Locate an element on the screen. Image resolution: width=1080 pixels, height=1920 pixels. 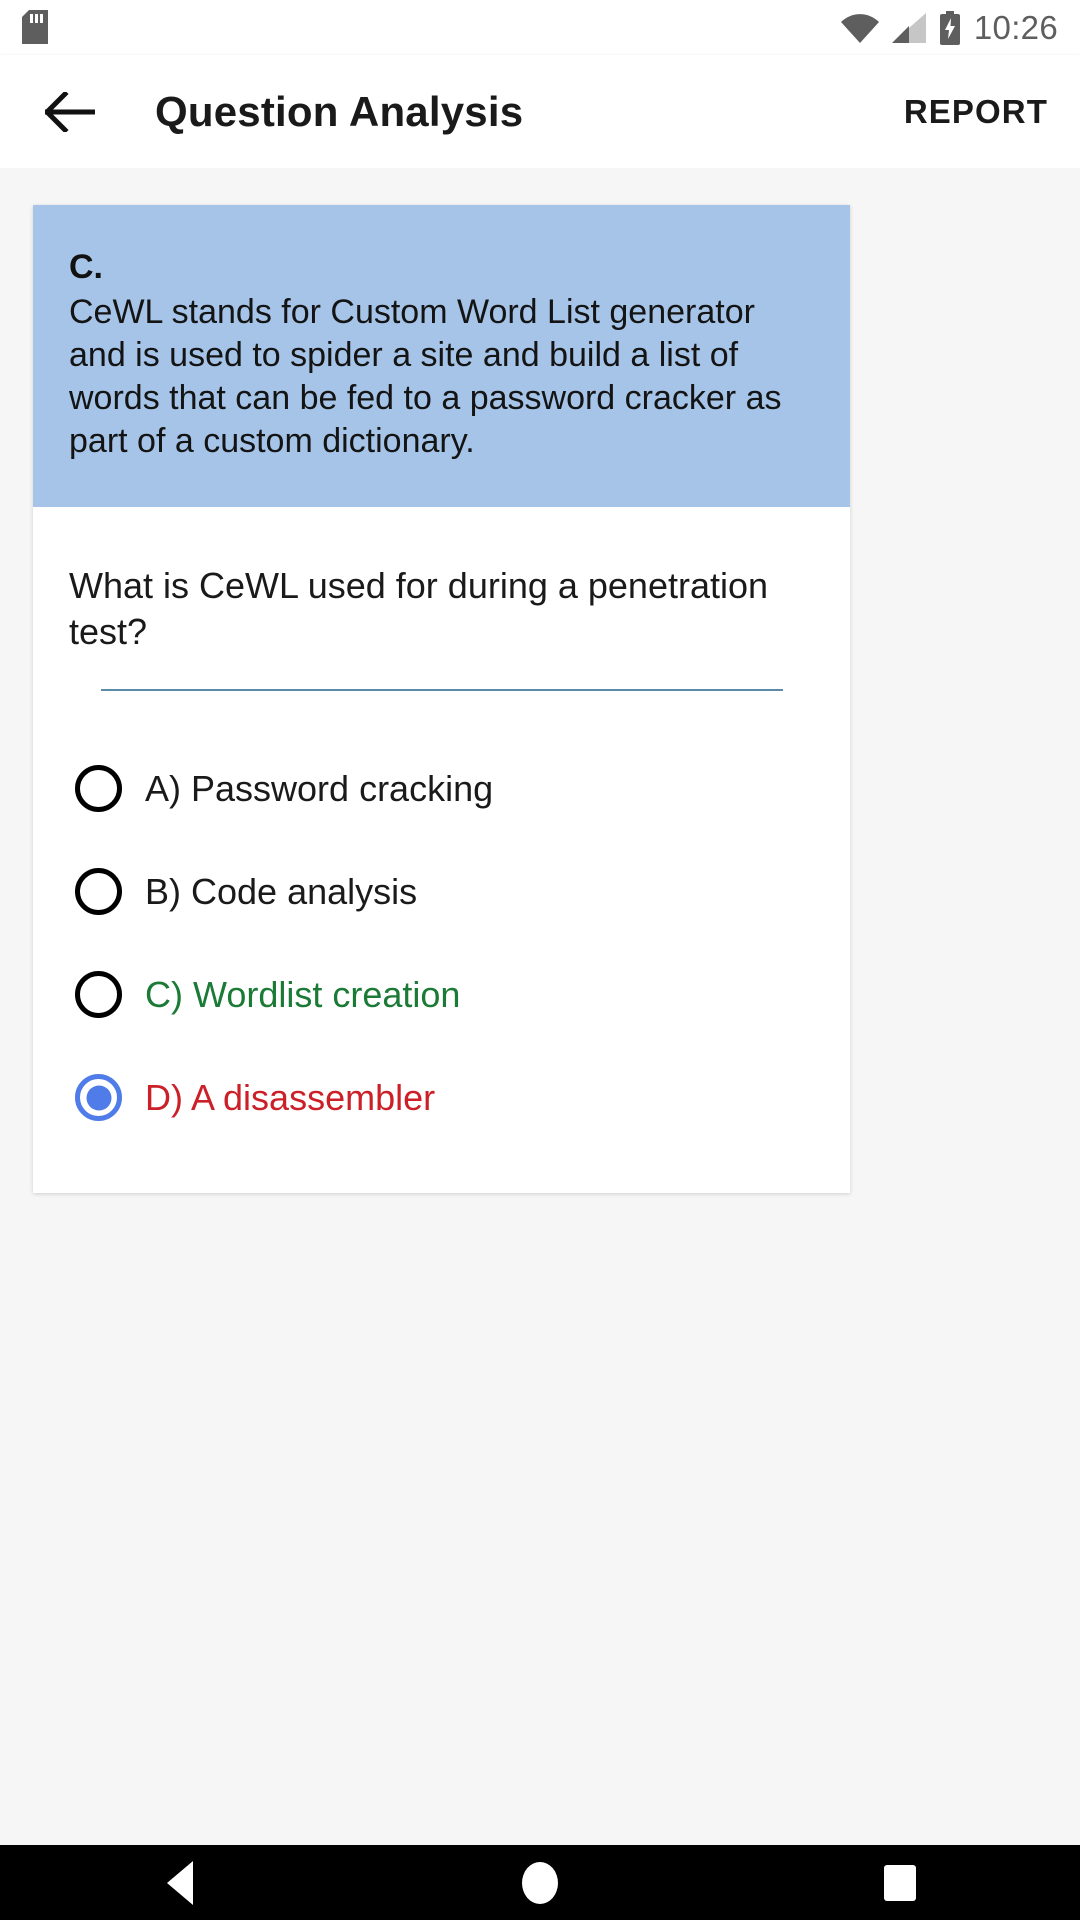
option-row-b: B) Code analysis is located at coordinates (441, 891).